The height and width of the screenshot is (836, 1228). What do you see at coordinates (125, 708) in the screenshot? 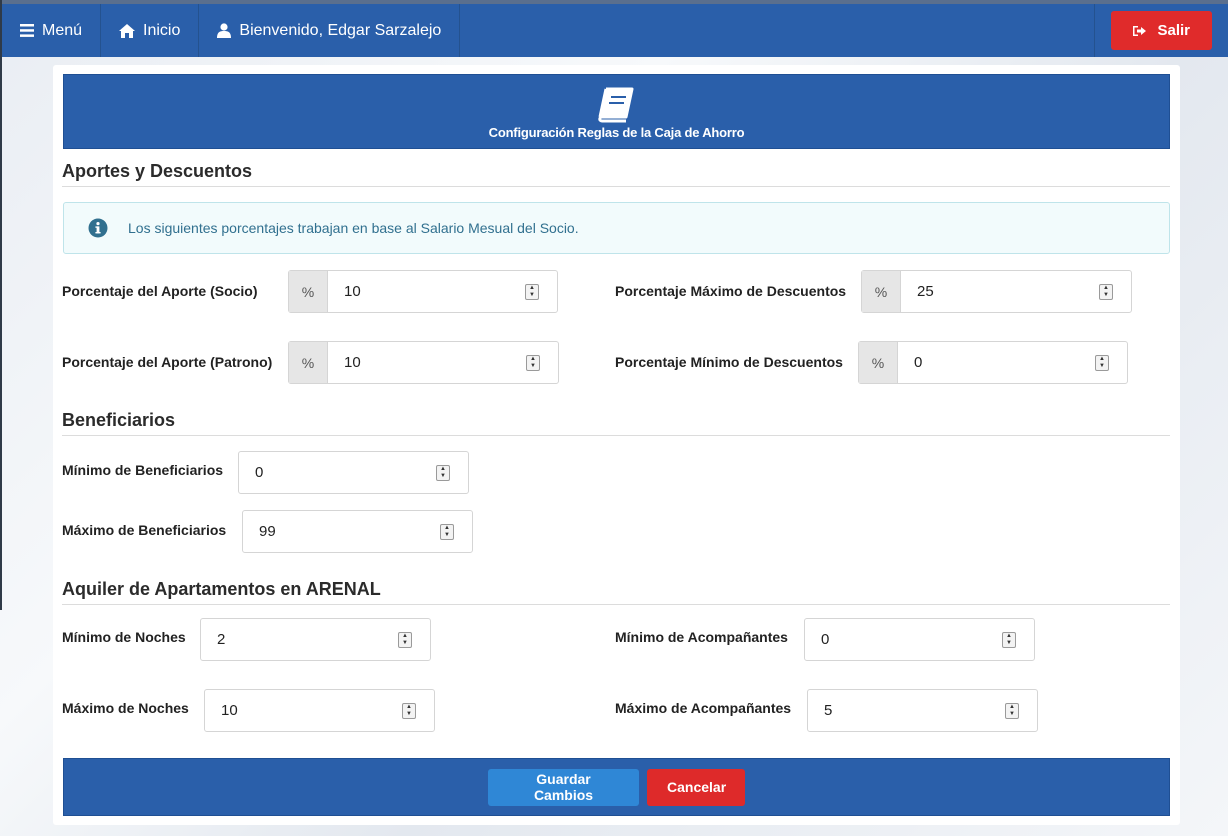
I see `label-max-noches: Máximo de Noches` at bounding box center [125, 708].